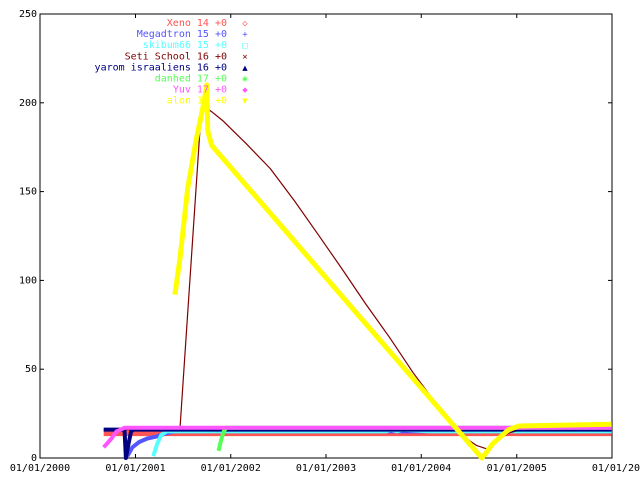  Describe the element at coordinates (421, 468) in the screenshot. I see `x-tick-label: 01/01/2004` at that location.